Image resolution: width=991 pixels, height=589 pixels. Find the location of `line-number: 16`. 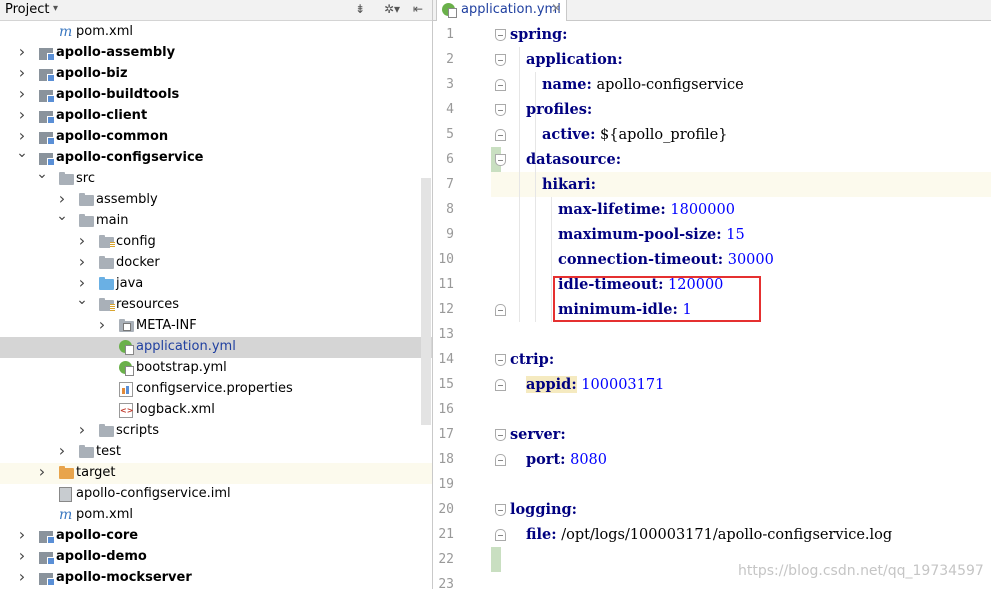

line-number: 16 is located at coordinates (446, 409).